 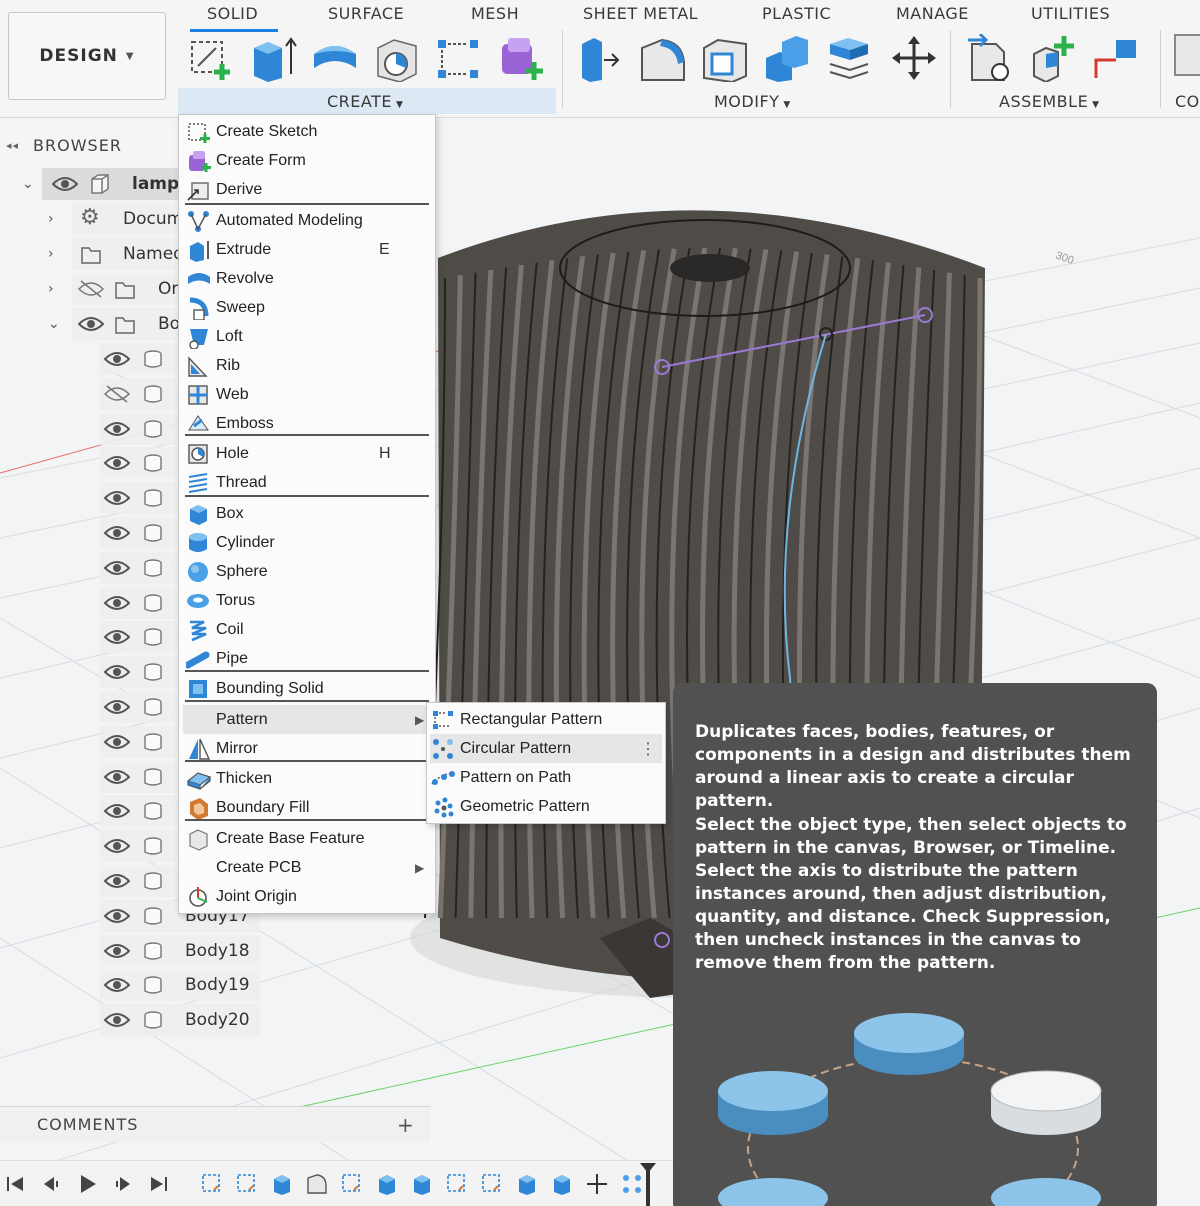 I want to click on menu-item-thicken: Thicken, so click(x=307, y=778).